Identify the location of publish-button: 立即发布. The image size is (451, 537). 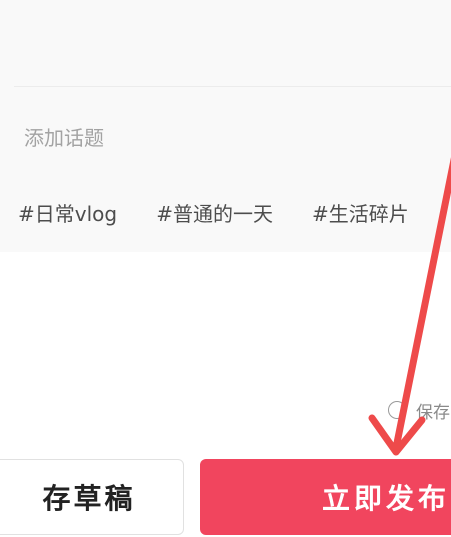
(325, 497).